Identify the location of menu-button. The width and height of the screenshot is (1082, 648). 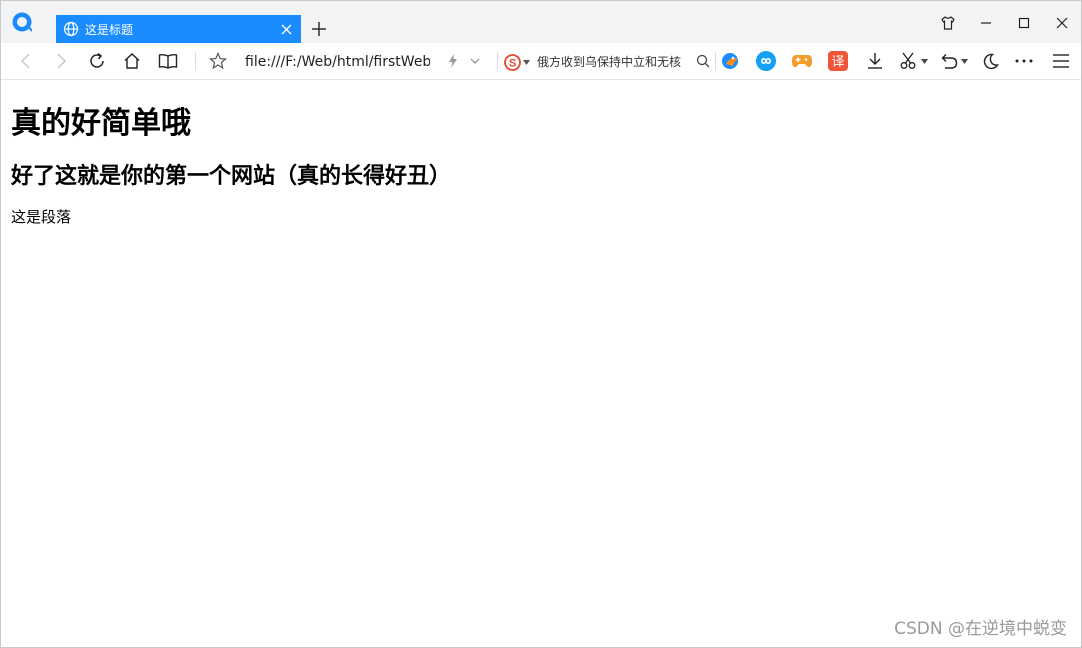
(1061, 61).